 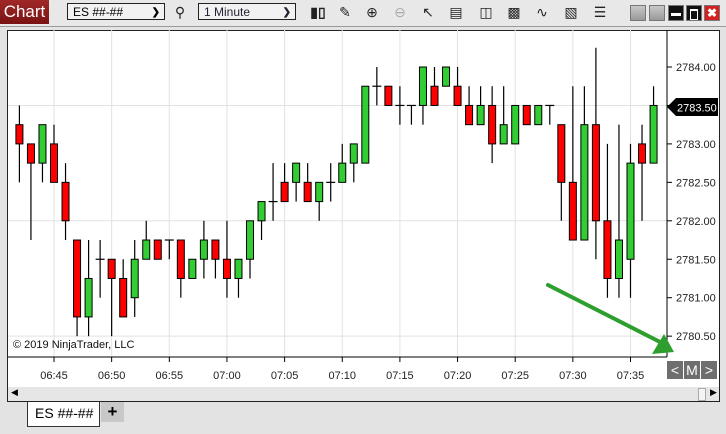 What do you see at coordinates (515, 376) in the screenshot?
I see `time-label: 07:25` at bounding box center [515, 376].